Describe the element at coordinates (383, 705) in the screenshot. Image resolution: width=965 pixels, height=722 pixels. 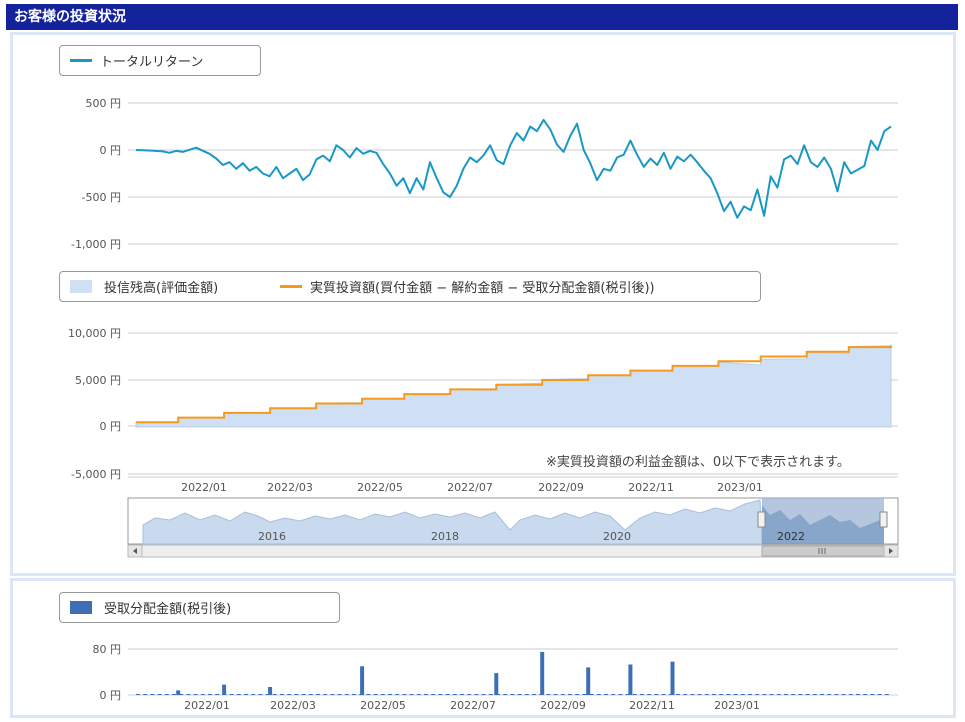
I see `dividend-xtick: 2022/05` at that location.